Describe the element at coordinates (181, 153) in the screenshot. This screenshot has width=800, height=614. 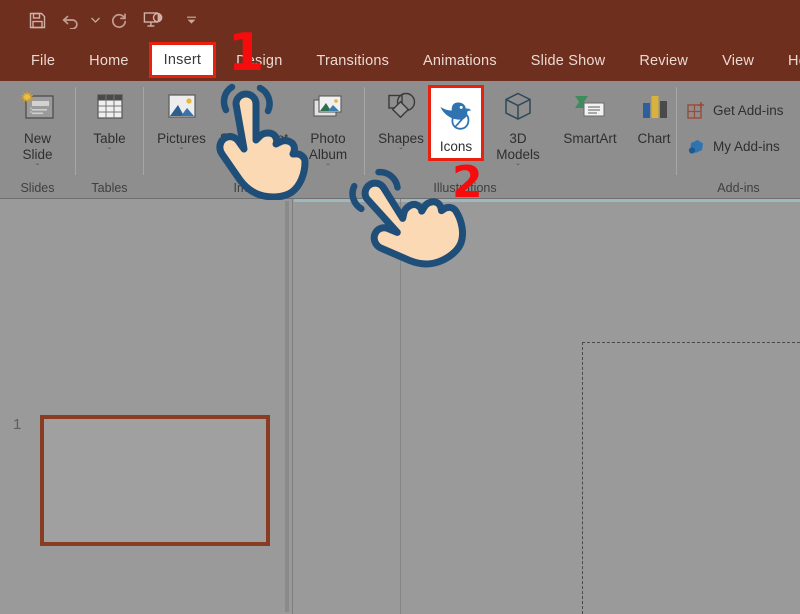
I see `pictures-dropdown-icon: ˇ` at that location.